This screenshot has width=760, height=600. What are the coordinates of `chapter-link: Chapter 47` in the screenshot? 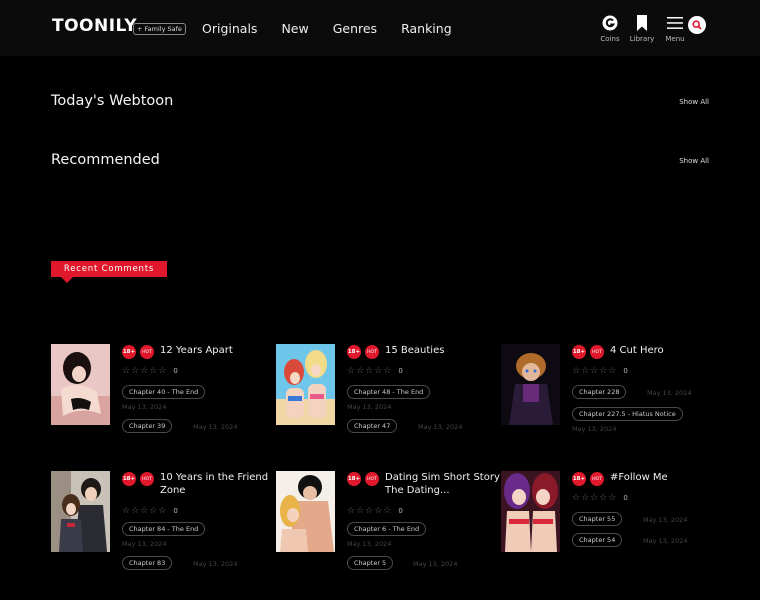 It's located at (372, 426).